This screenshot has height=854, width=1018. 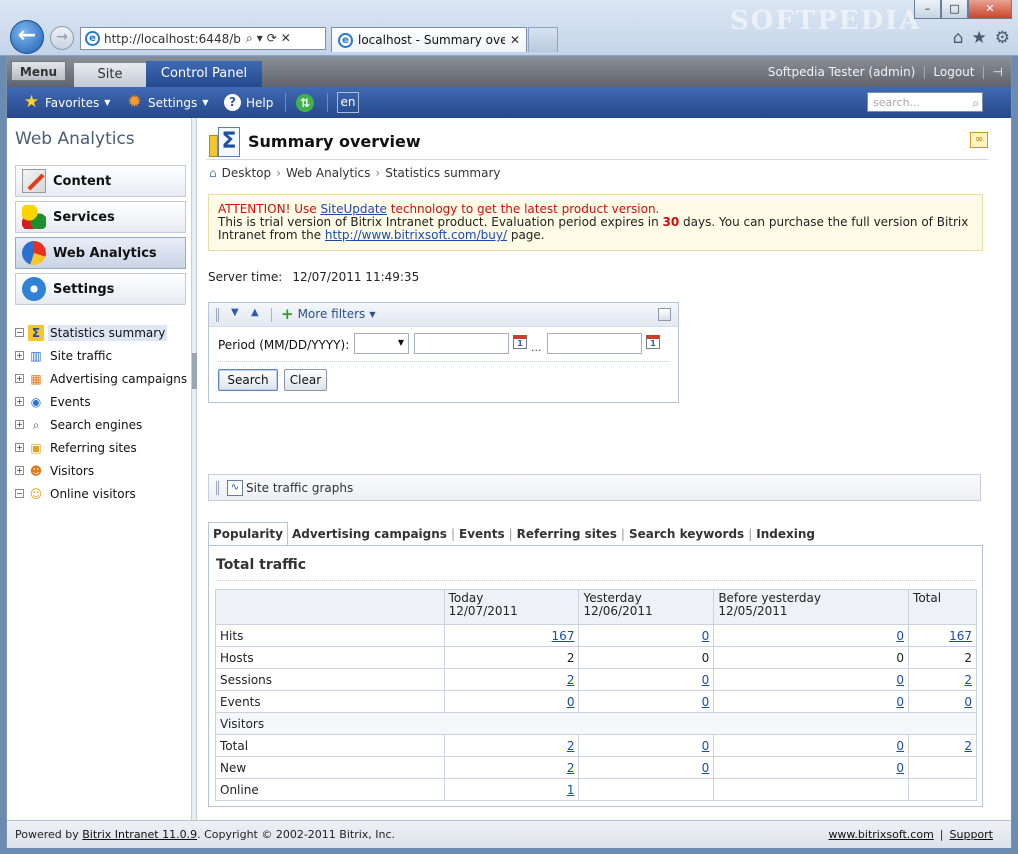 I want to click on maximize-button: □, so click(x=954, y=9).